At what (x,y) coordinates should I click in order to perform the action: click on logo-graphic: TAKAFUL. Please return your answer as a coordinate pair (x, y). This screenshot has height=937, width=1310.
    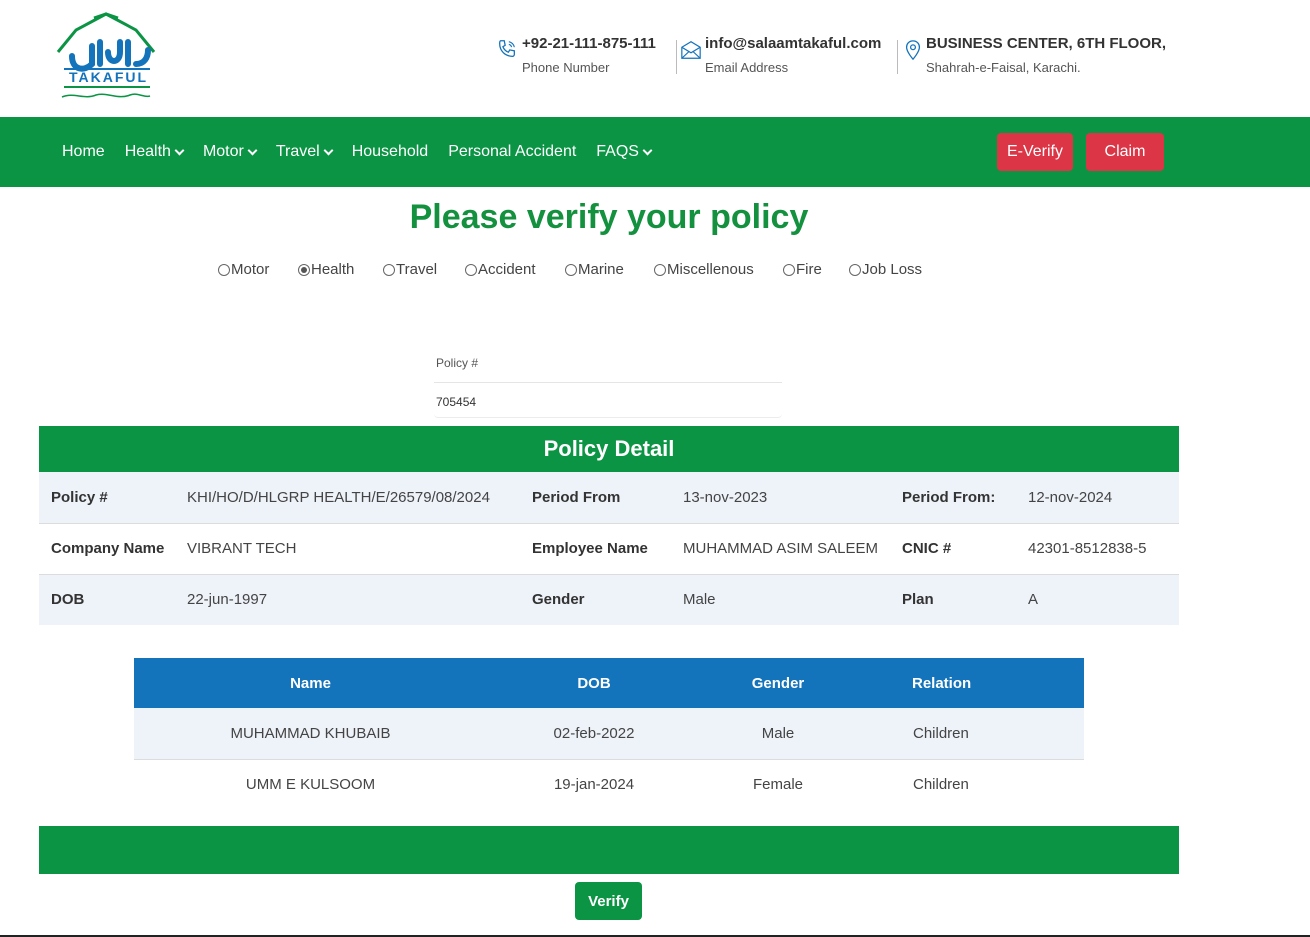
    Looking at the image, I should click on (106, 55).